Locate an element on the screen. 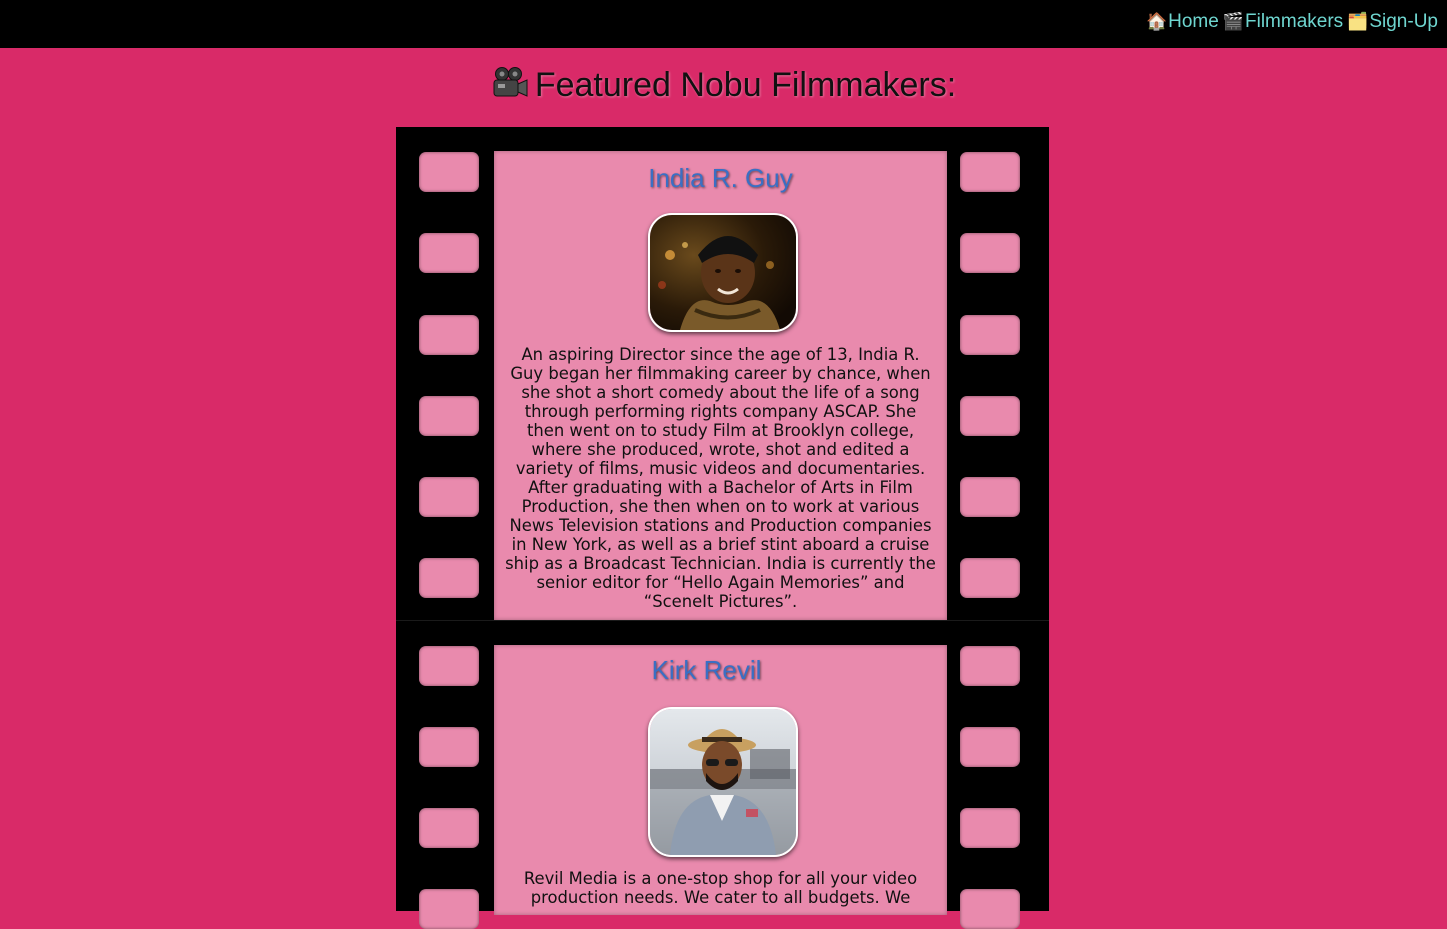 This screenshot has width=1447, height=929. house-icon: 🏠 is located at coordinates (1156, 21).